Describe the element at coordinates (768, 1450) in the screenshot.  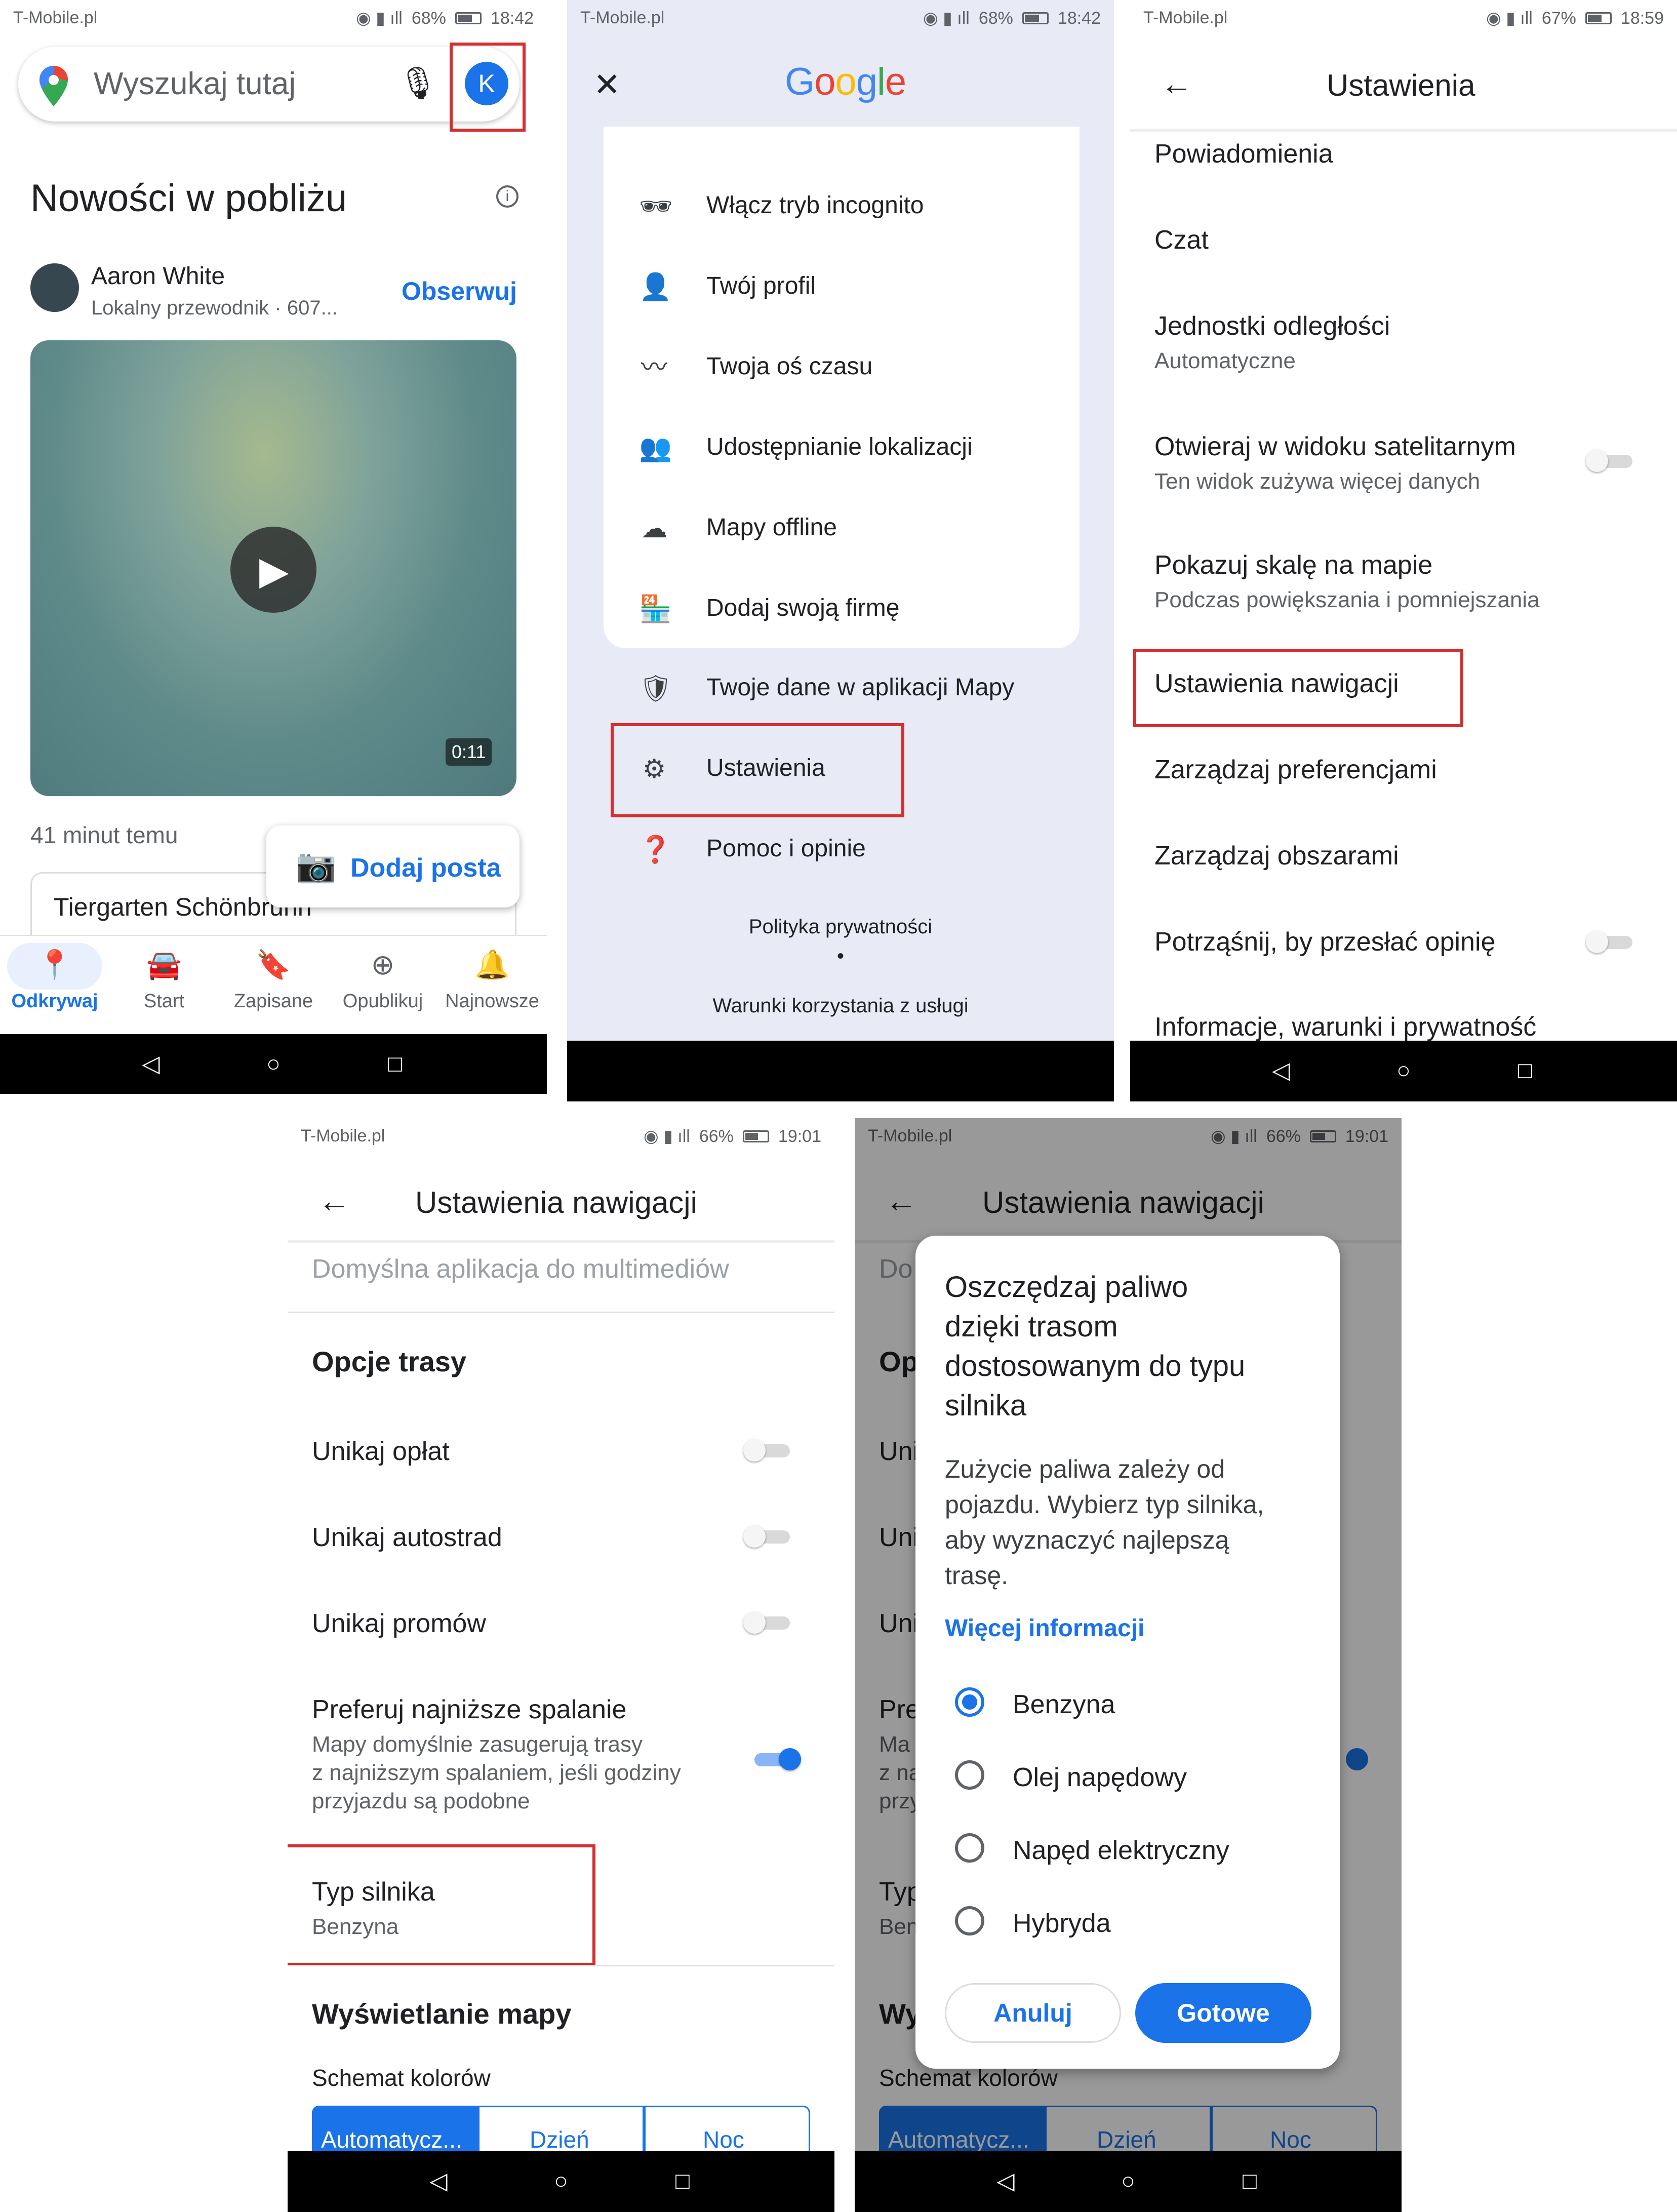
I see `avoid-tolls-toggle` at that location.